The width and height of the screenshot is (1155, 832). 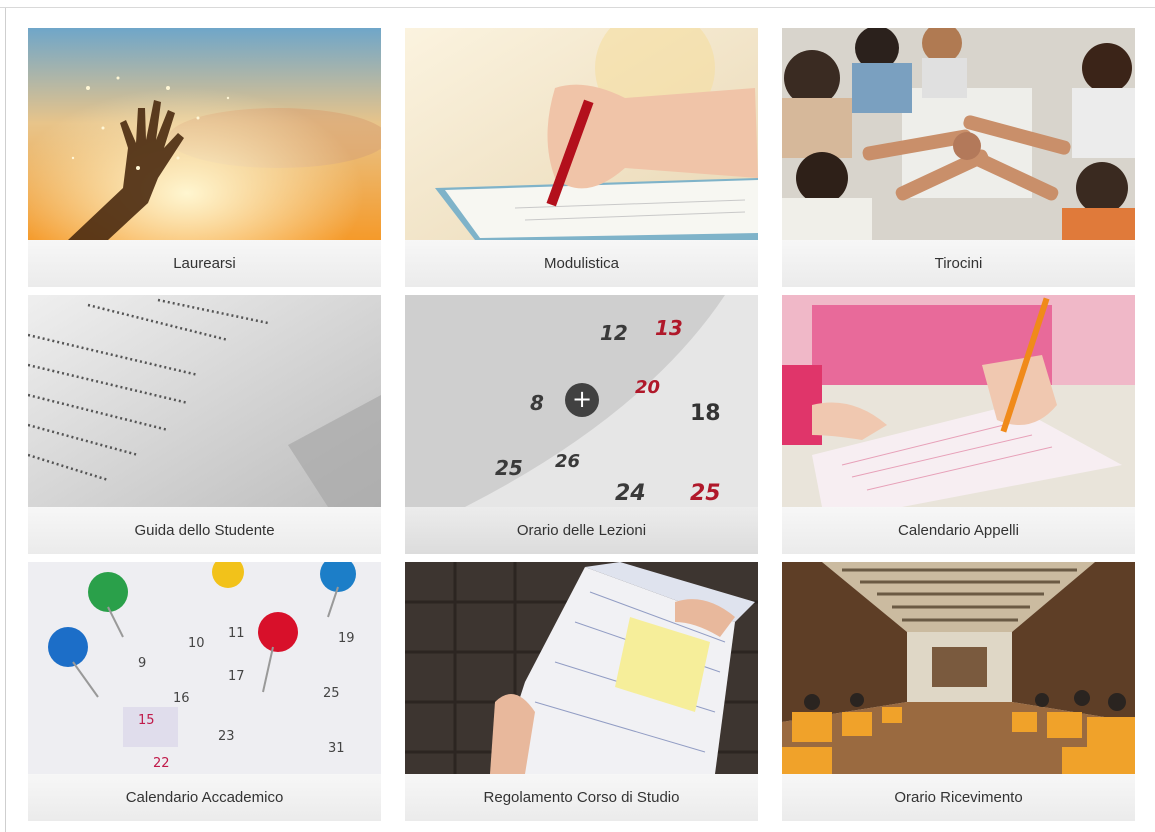 What do you see at coordinates (958, 797) in the screenshot?
I see `tile-orario-ricevimento-label: Orario Ricevimento` at bounding box center [958, 797].